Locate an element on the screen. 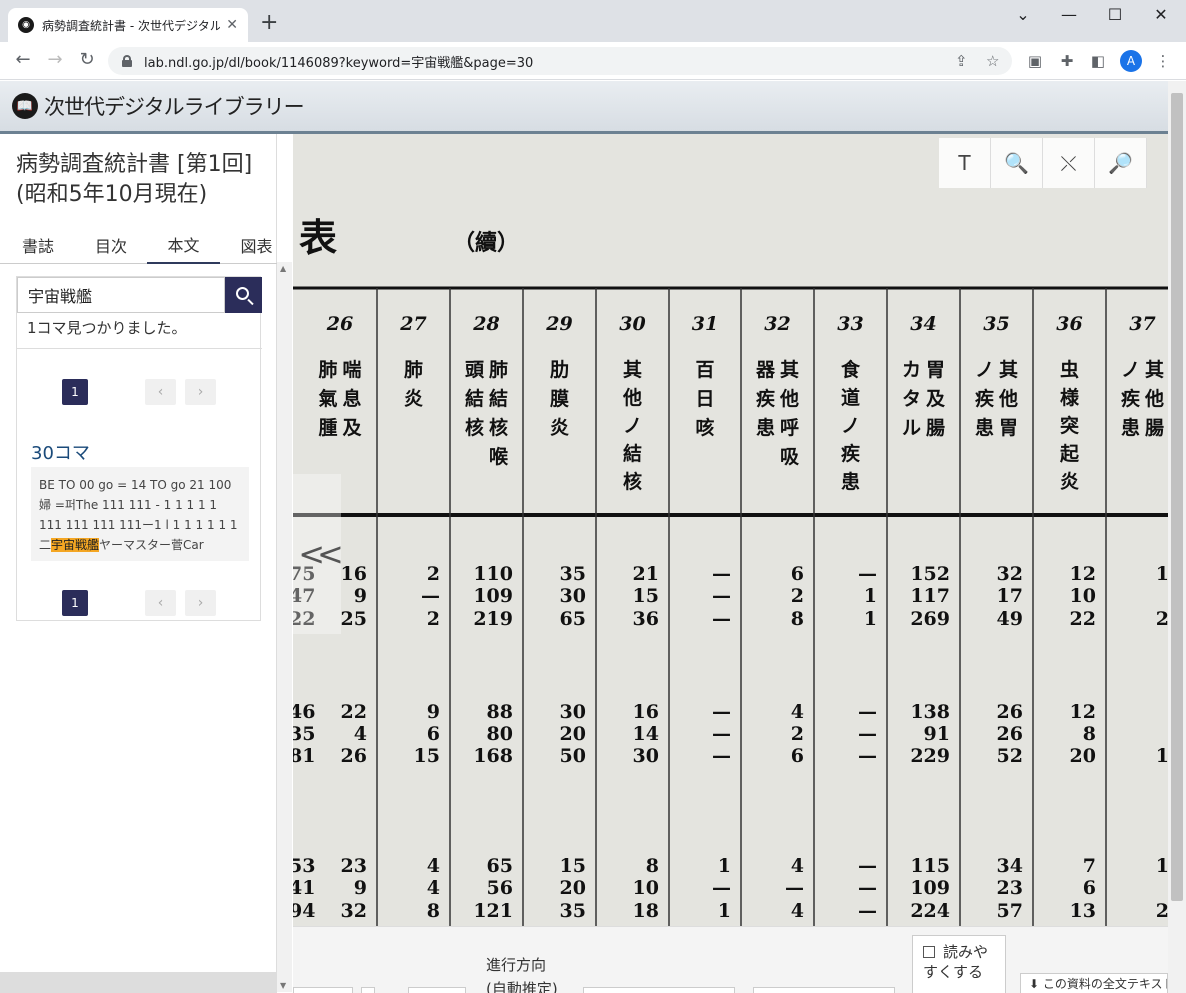 The image size is (1186, 993). column-label-char: 様 is located at coordinates (1070, 397).